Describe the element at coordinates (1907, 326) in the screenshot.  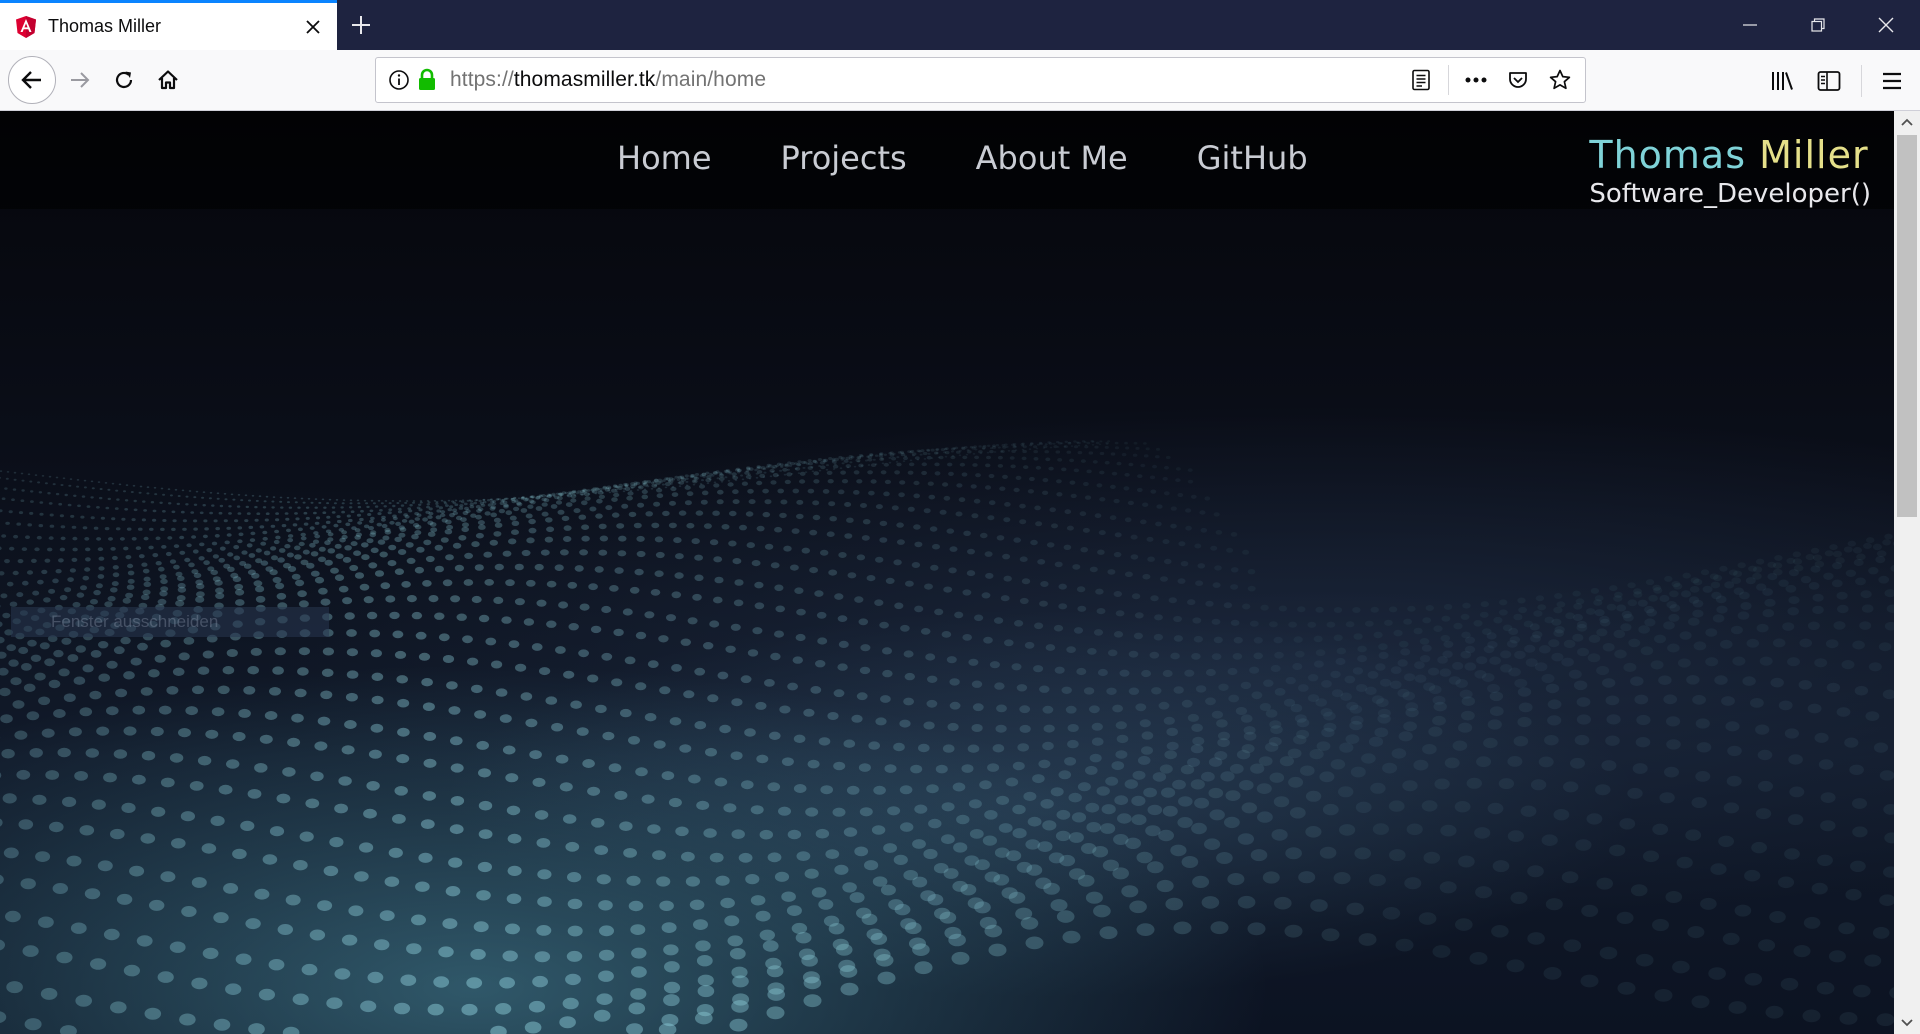
I see `scroll-thumb` at that location.